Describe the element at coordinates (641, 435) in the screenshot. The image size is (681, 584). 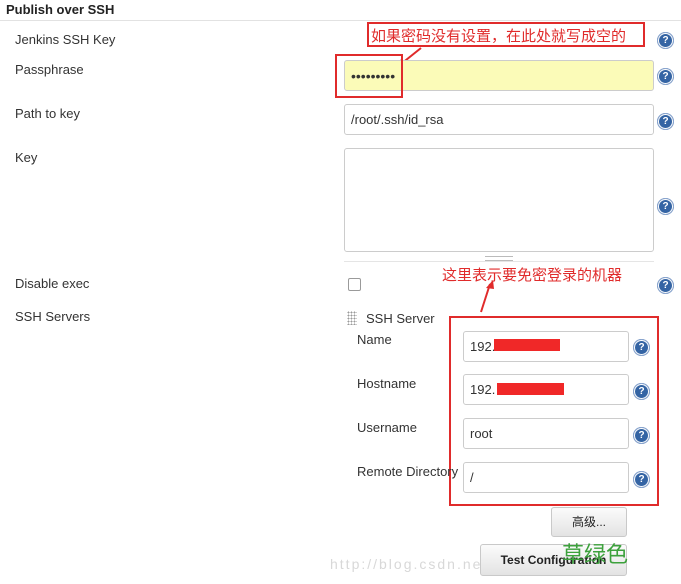
I see `username-help-icon: ?` at that location.